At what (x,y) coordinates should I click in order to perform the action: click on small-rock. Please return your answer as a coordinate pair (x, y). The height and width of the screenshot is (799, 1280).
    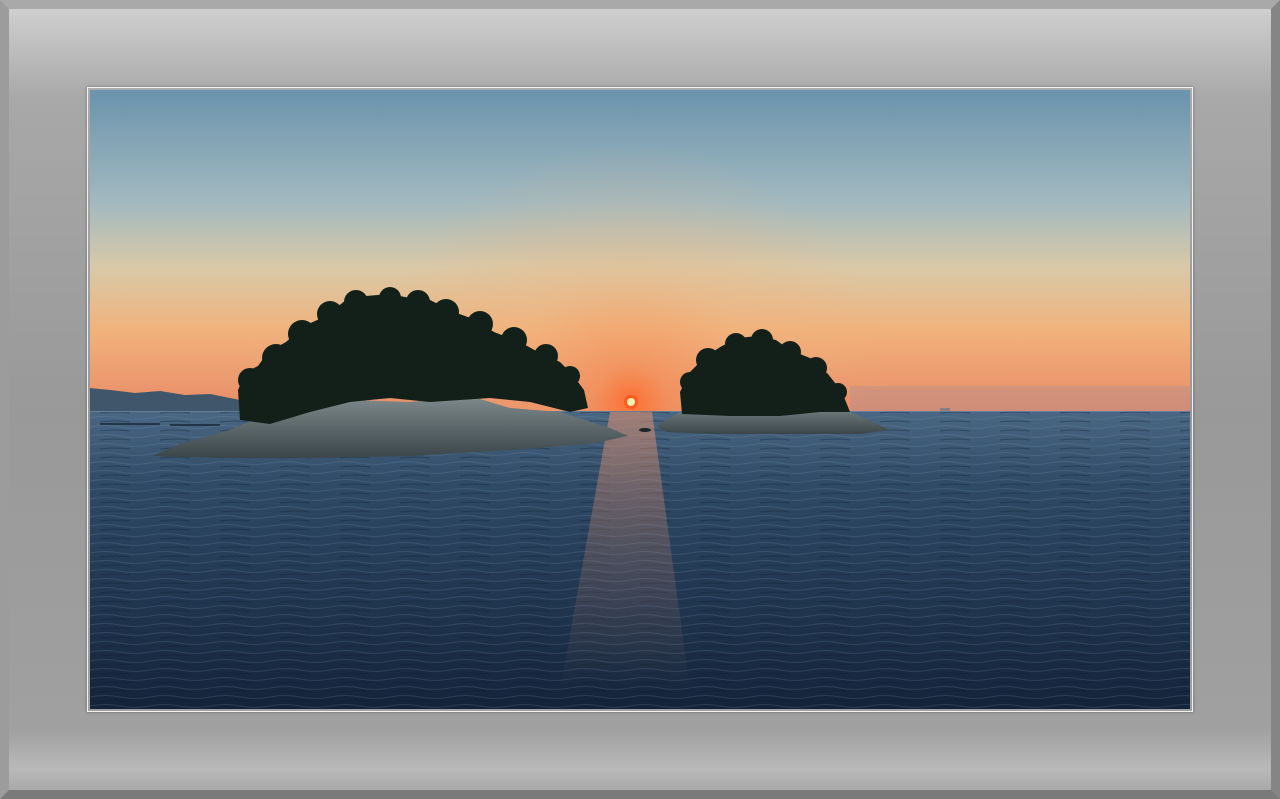
    Looking at the image, I should click on (645, 430).